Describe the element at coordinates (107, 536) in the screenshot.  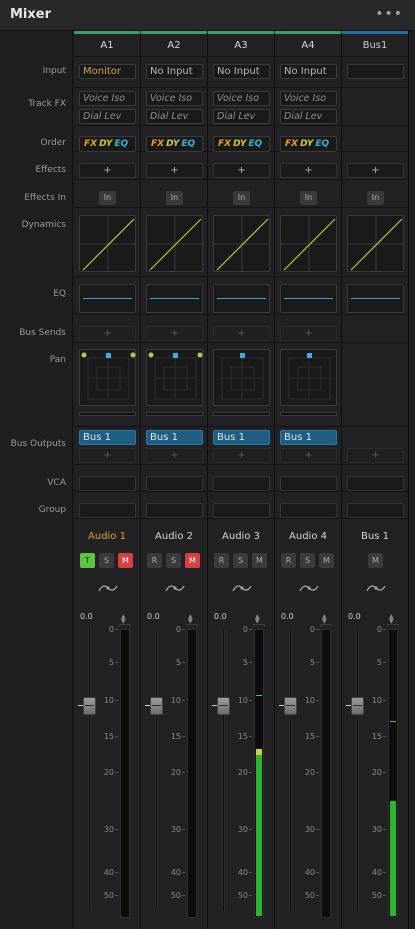
I see `channel-name: Audio 1` at that location.